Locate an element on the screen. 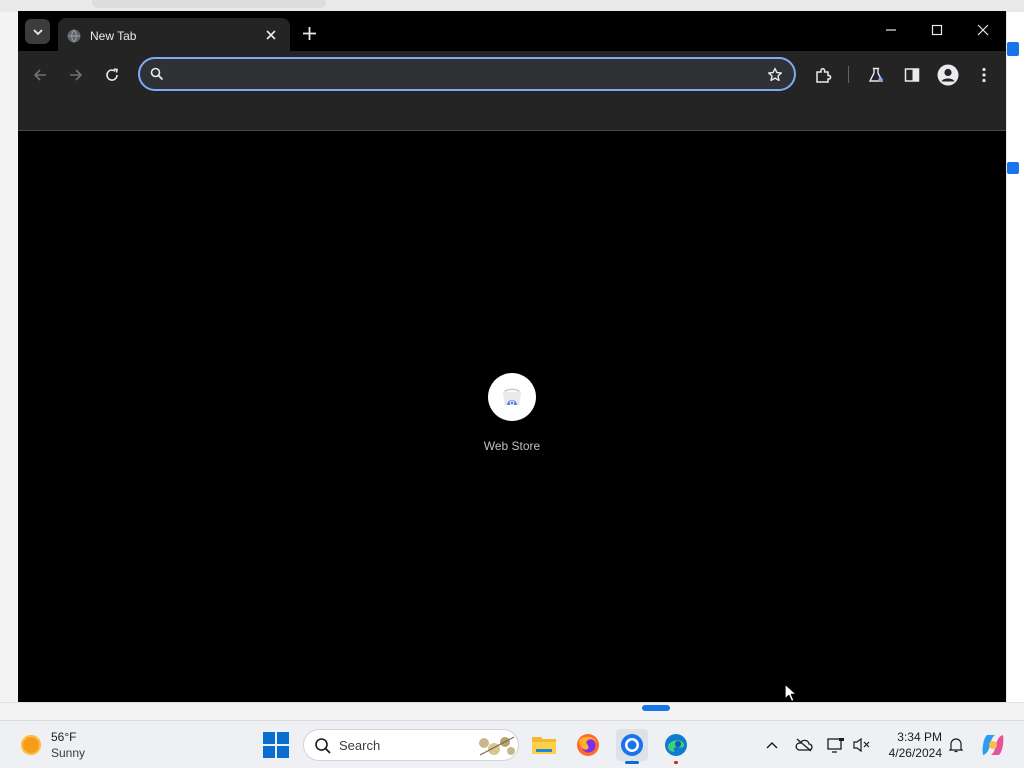 The height and width of the screenshot is (768, 1024). background-left-edge is located at coordinates (9, 362).